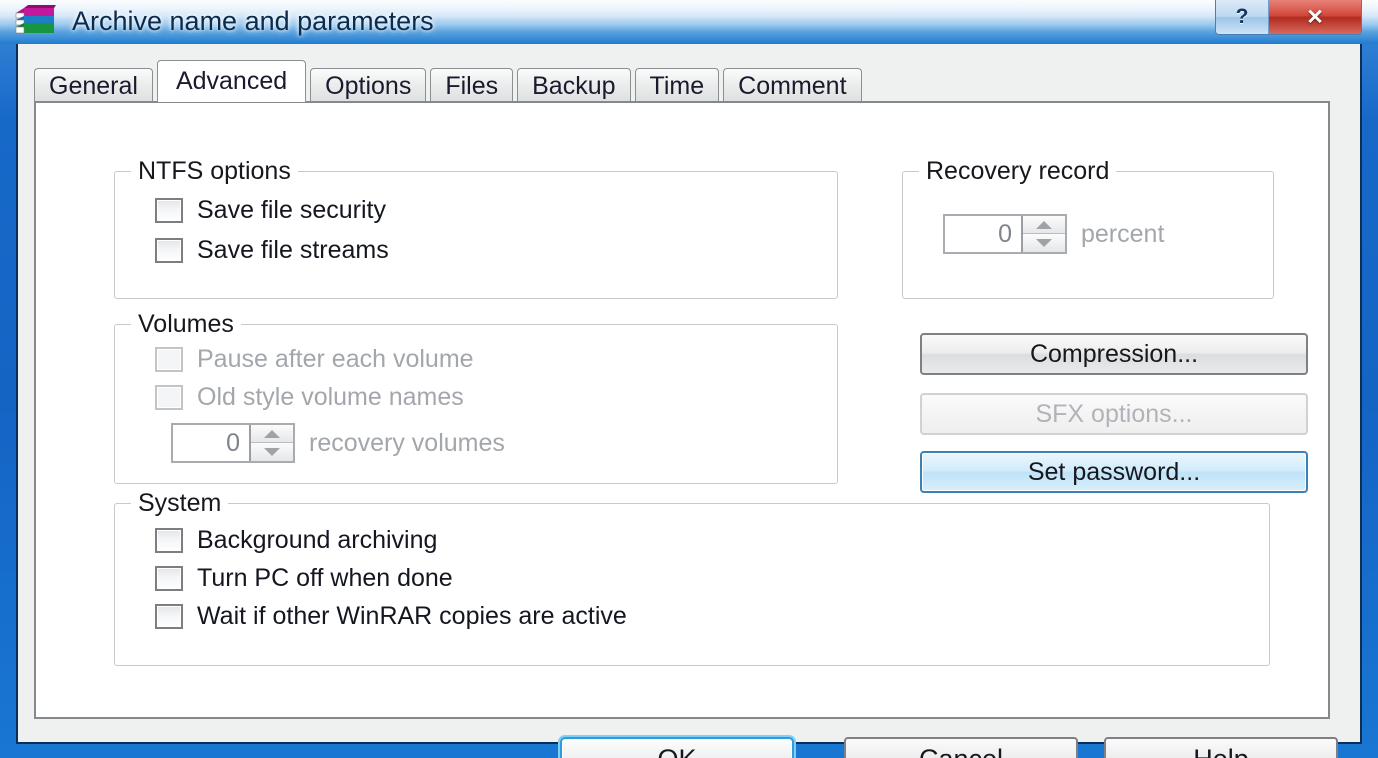 The image size is (1378, 758). What do you see at coordinates (677, 747) in the screenshot?
I see `ok-button: OK` at bounding box center [677, 747].